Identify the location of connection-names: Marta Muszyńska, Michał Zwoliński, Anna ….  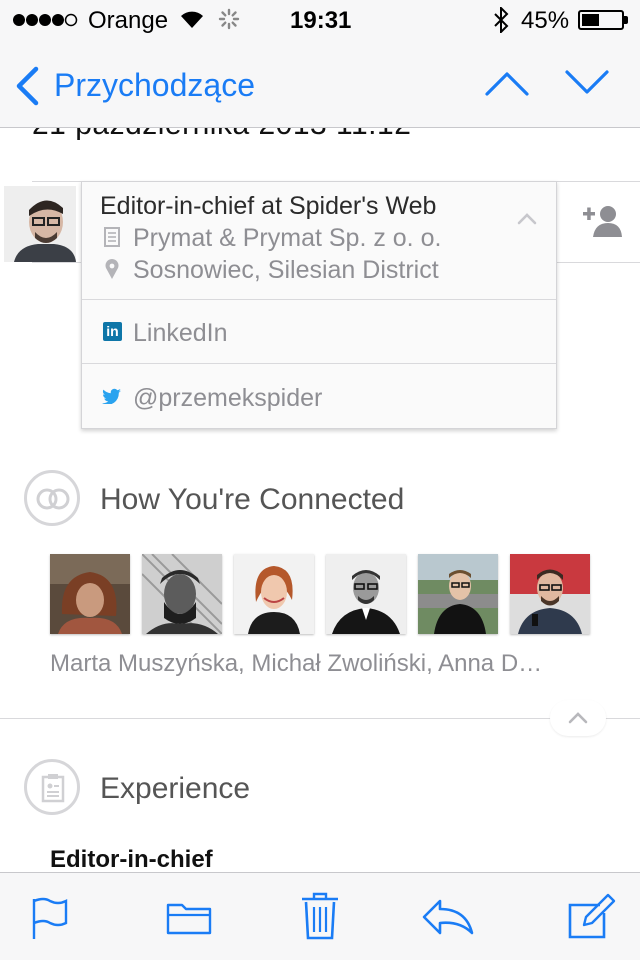
(296, 664).